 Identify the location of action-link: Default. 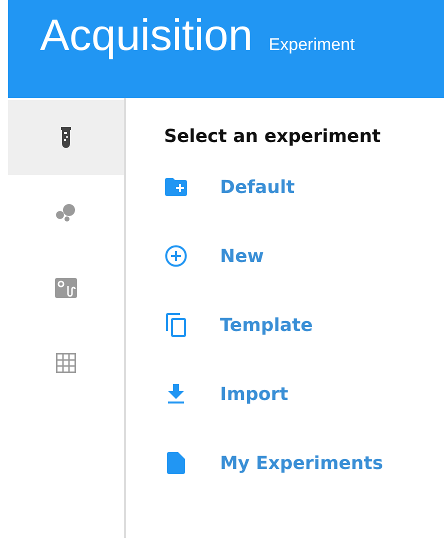
(229, 187).